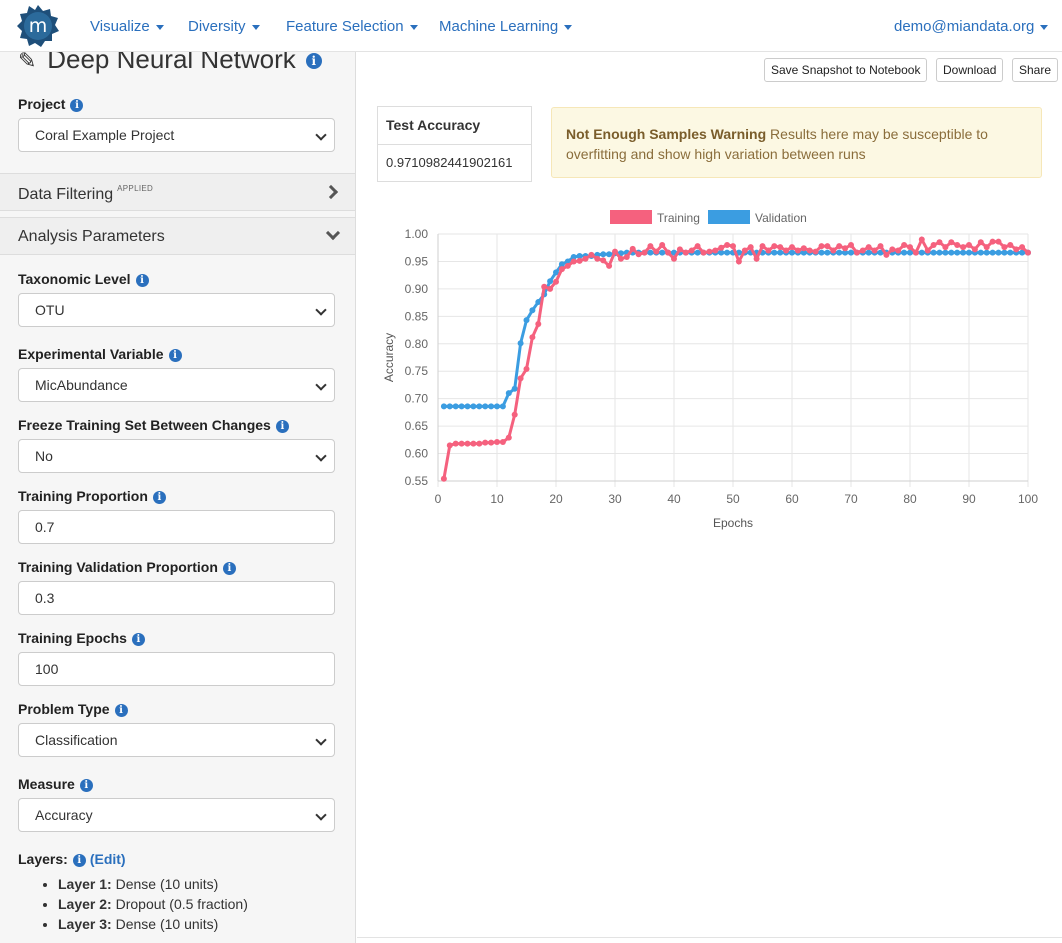 The image size is (1062, 943). What do you see at coordinates (55, 784) in the screenshot?
I see `measure-label: Measure i` at bounding box center [55, 784].